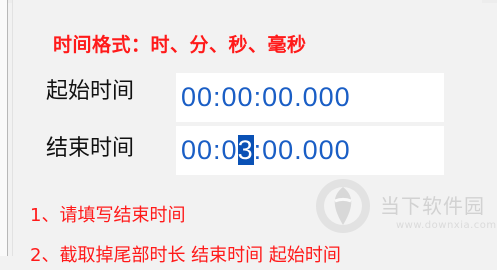 The image size is (497, 270). I want to click on end-time-input: 00:03:00.000, so click(310, 150).